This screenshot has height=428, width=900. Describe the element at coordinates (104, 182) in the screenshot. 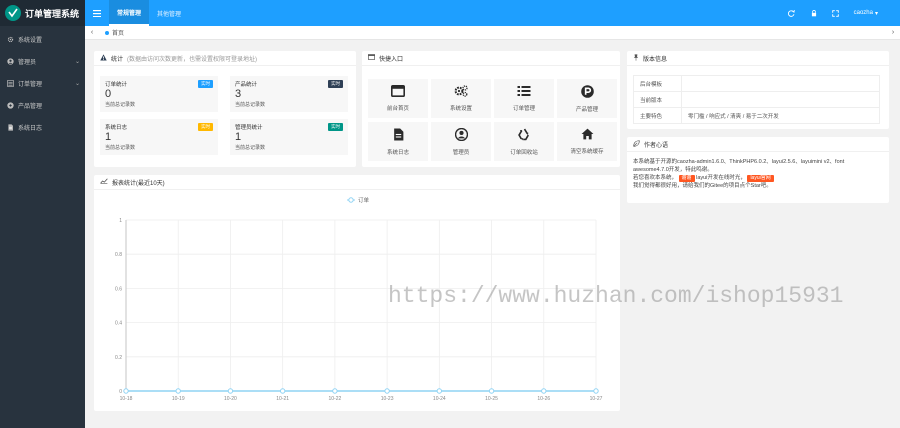

I see `line-chart-icon` at that location.